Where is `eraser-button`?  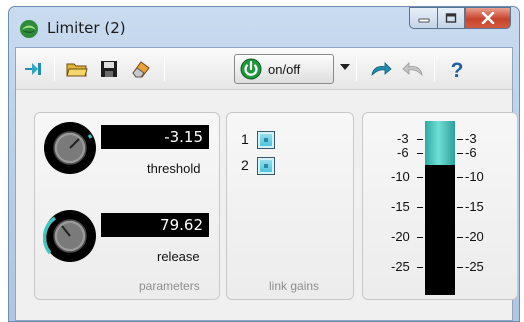
eraser-button is located at coordinates (141, 69).